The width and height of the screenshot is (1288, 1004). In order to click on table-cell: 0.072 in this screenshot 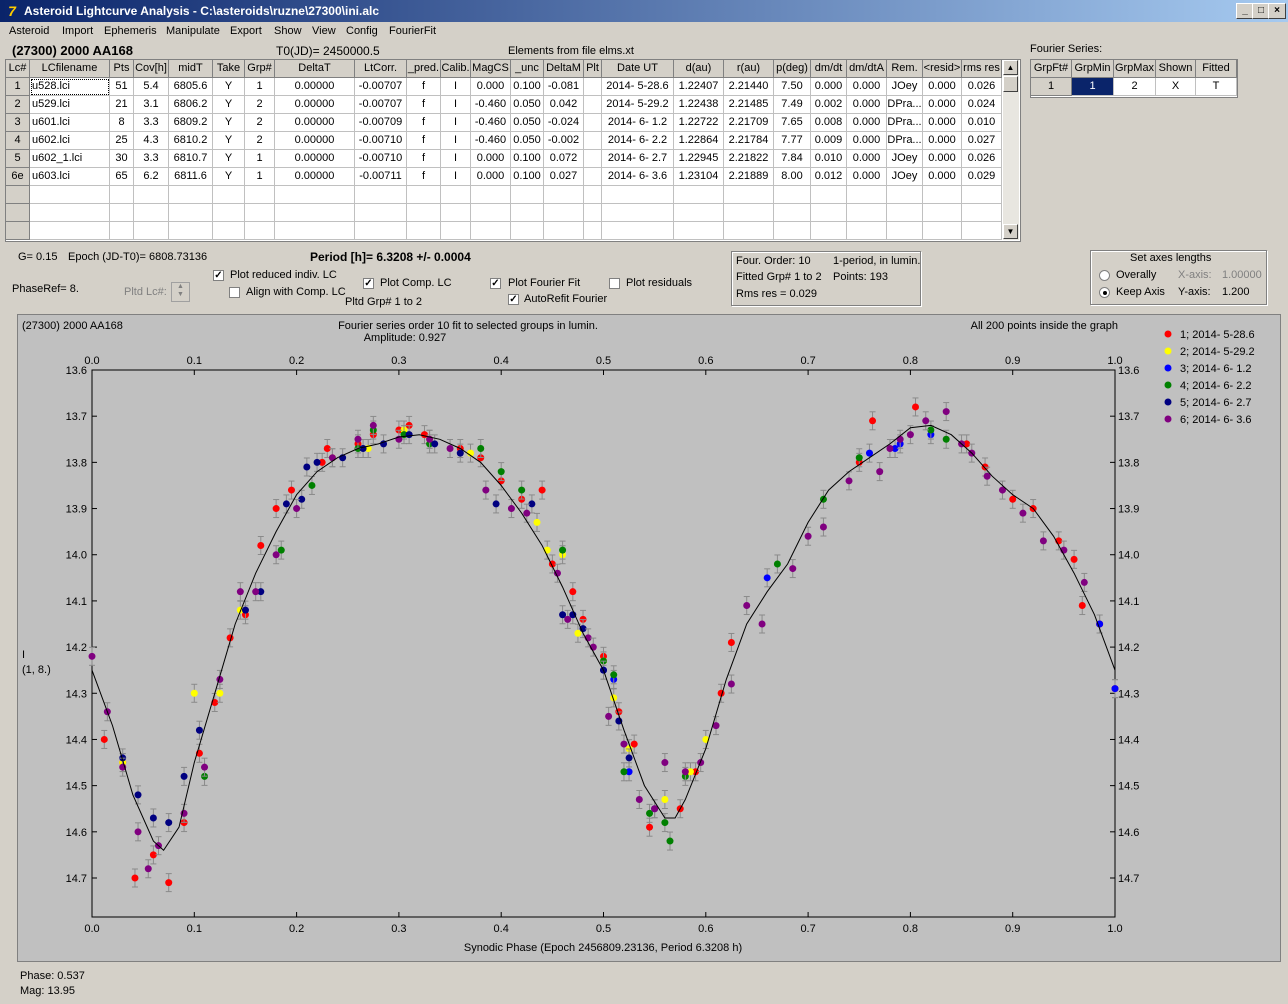, I will do `click(564, 159)`.